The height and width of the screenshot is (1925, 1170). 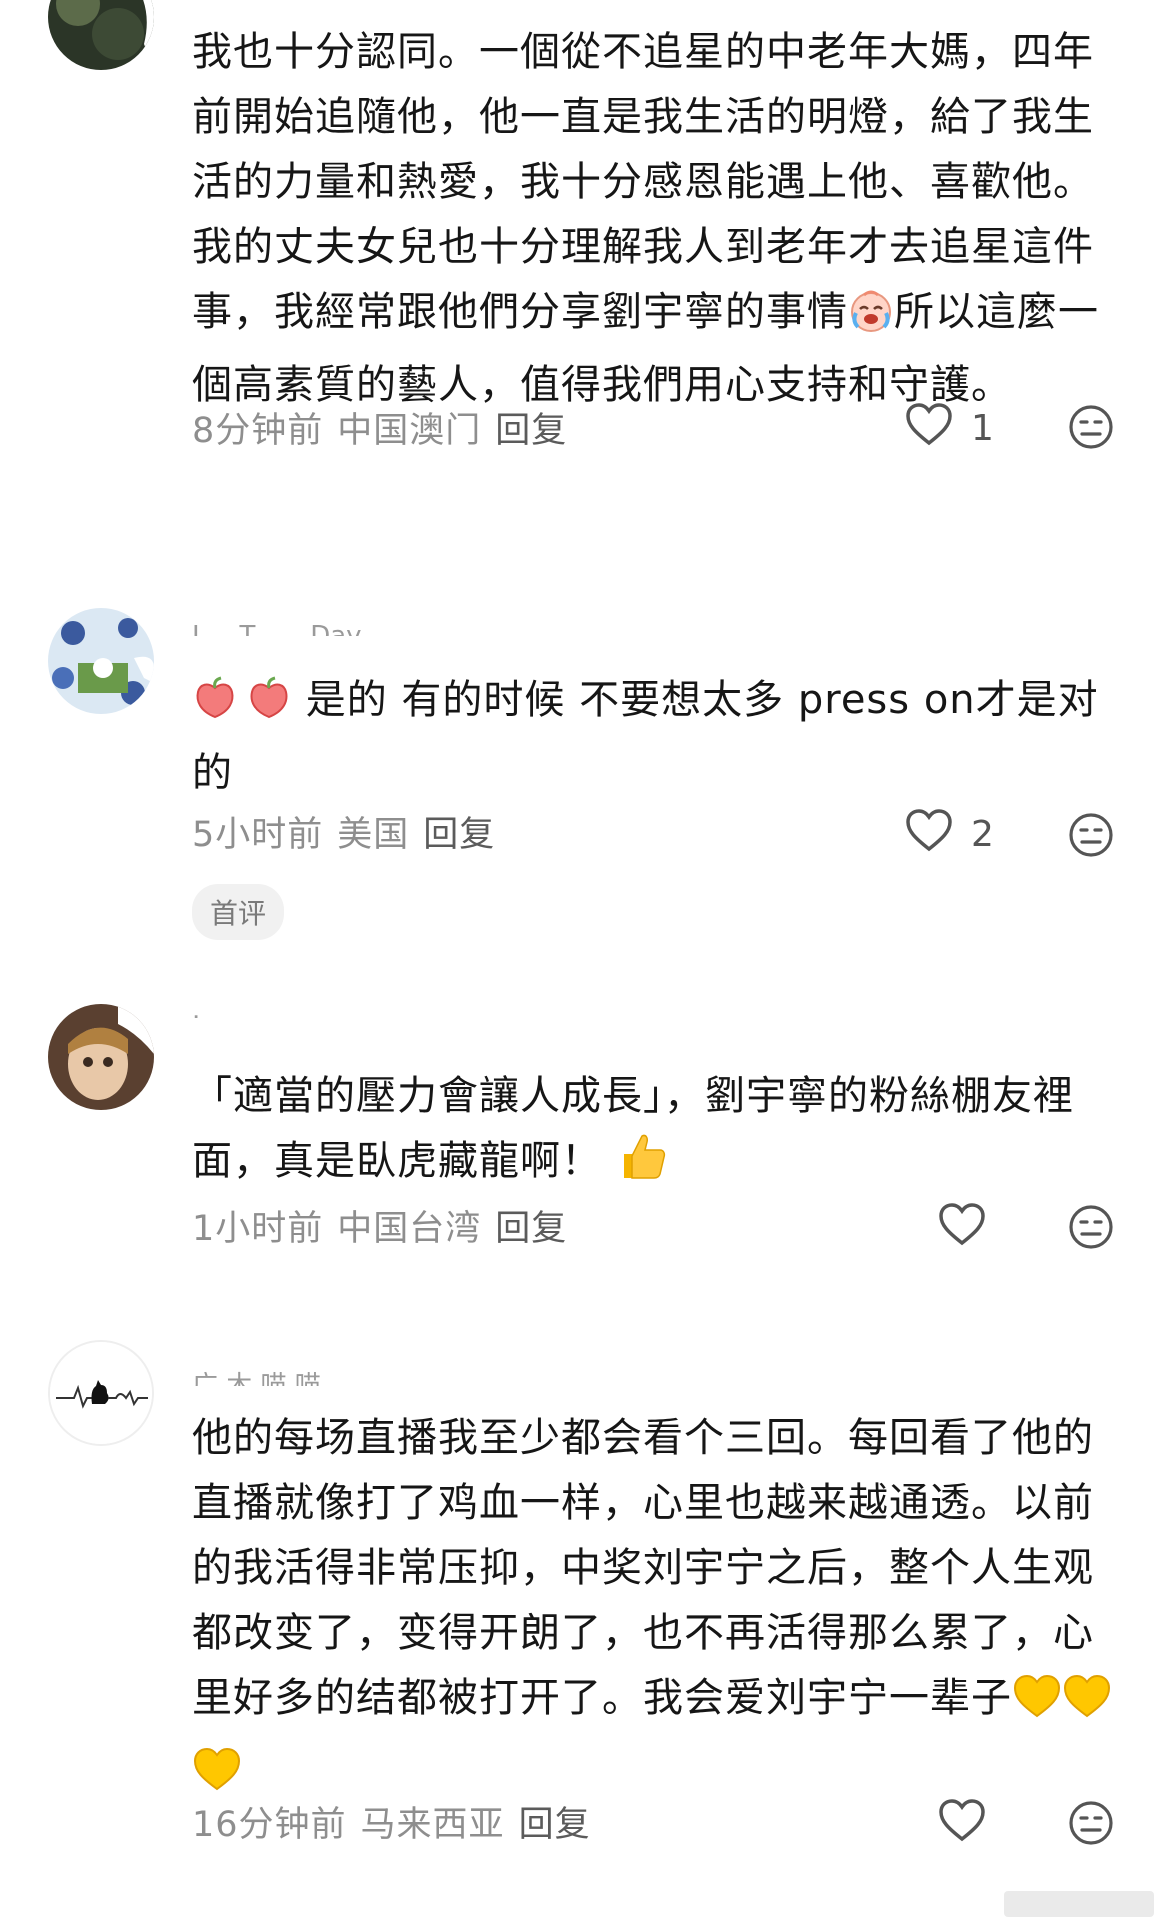 What do you see at coordinates (196, 1009) in the screenshot?
I see `username: ·` at bounding box center [196, 1009].